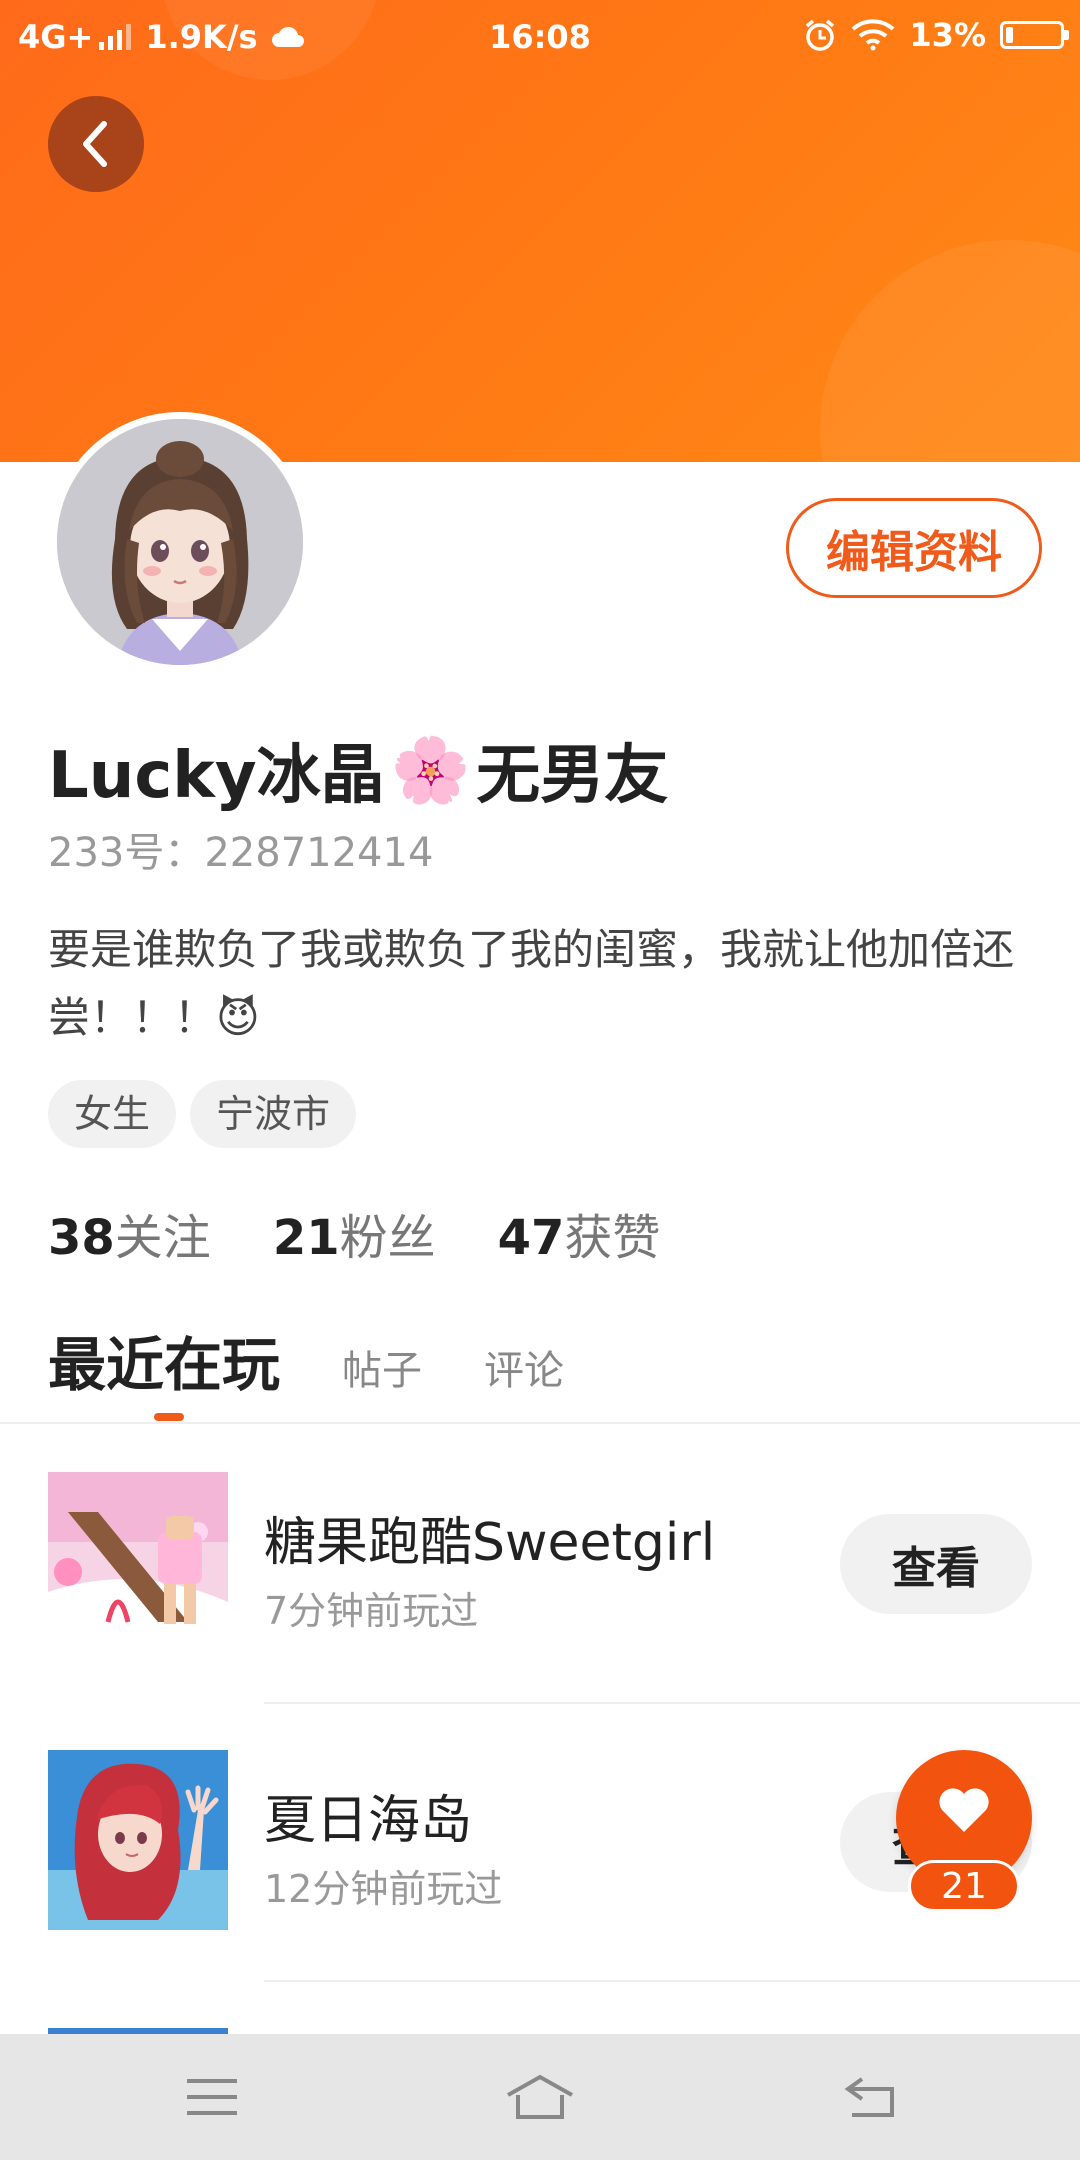  I want to click on tab-bar: 最近在玩 帖子 评论, so click(337, 1360).